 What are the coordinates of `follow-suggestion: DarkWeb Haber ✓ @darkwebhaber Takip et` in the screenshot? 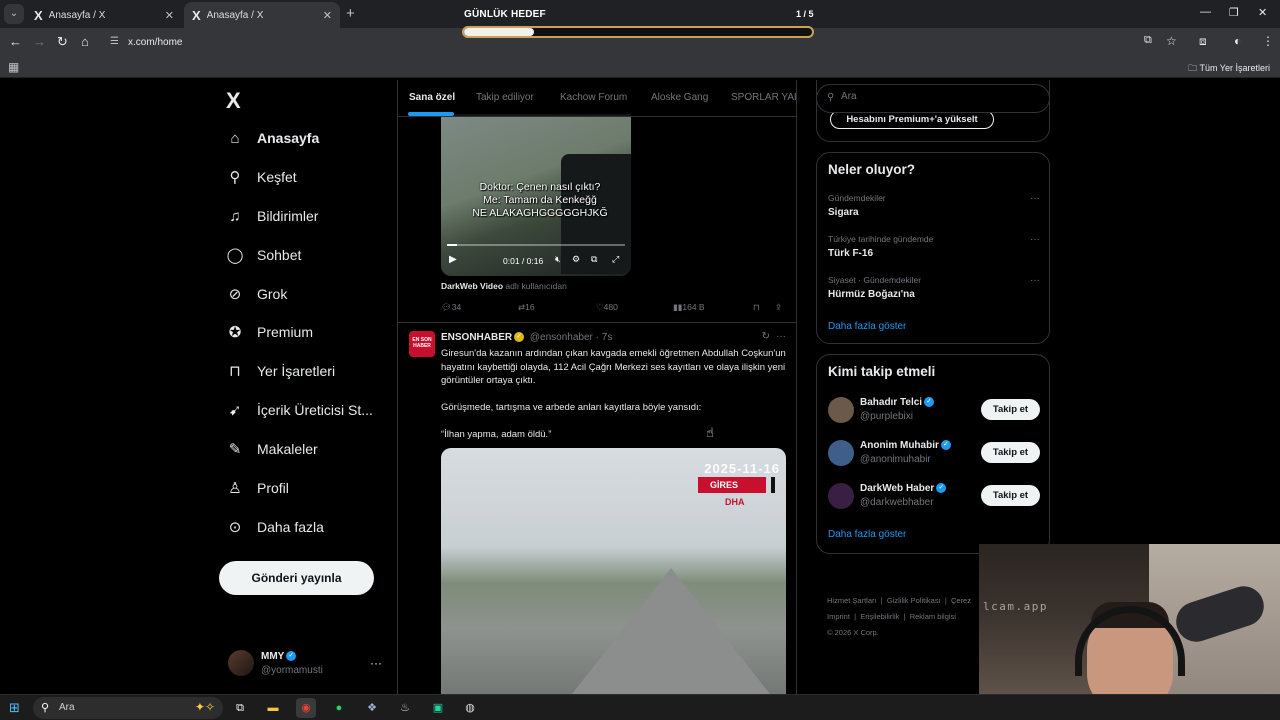 It's located at (934, 496).